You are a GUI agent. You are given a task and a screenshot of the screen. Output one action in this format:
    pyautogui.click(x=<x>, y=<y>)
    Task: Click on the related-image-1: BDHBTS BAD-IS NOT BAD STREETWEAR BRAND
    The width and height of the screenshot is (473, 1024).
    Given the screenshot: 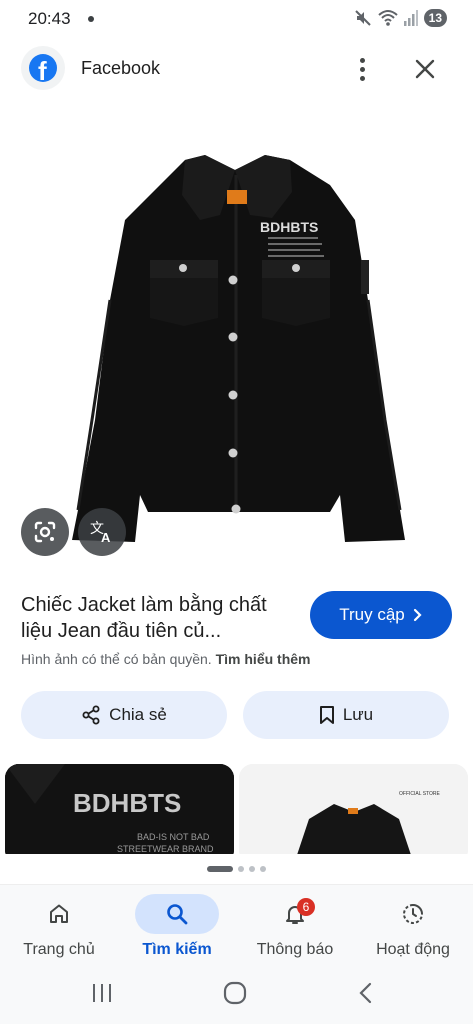 What is the action you would take?
    pyautogui.click(x=119, y=809)
    